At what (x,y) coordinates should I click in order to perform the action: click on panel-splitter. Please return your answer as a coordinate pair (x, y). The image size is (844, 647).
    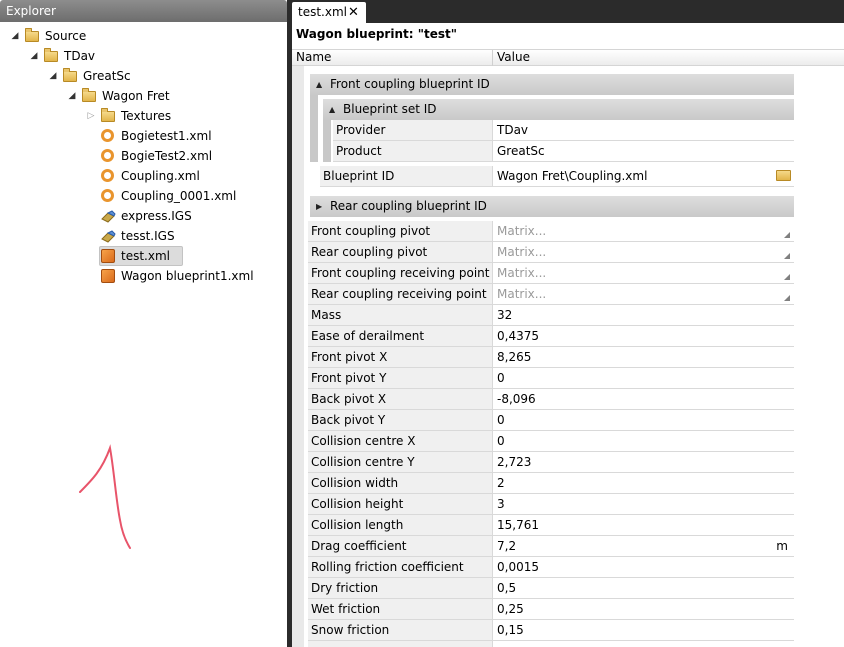
    Looking at the image, I should click on (289, 323).